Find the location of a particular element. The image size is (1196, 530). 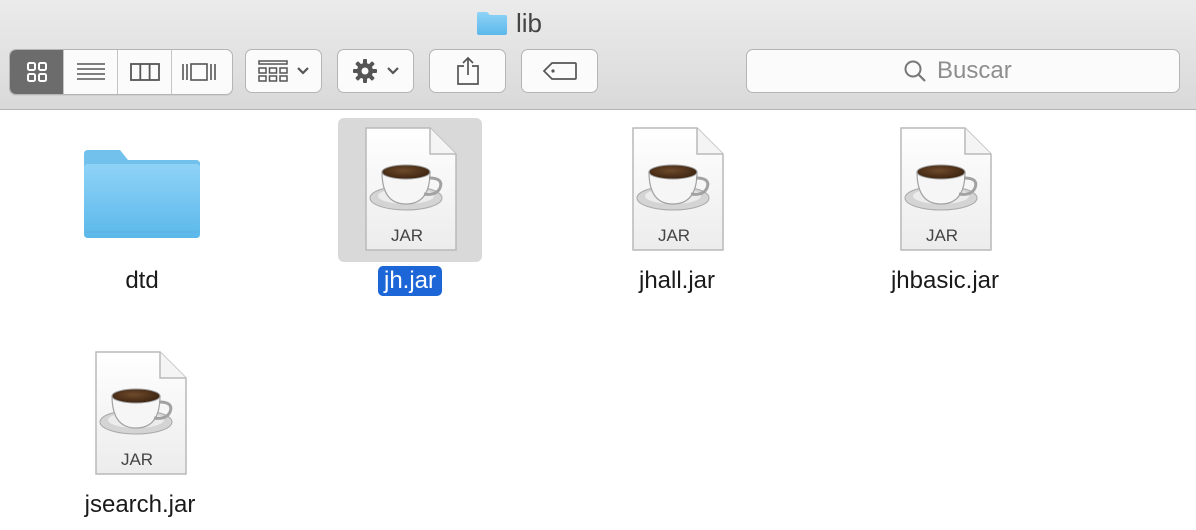

icon-view-button is located at coordinates (37, 72).